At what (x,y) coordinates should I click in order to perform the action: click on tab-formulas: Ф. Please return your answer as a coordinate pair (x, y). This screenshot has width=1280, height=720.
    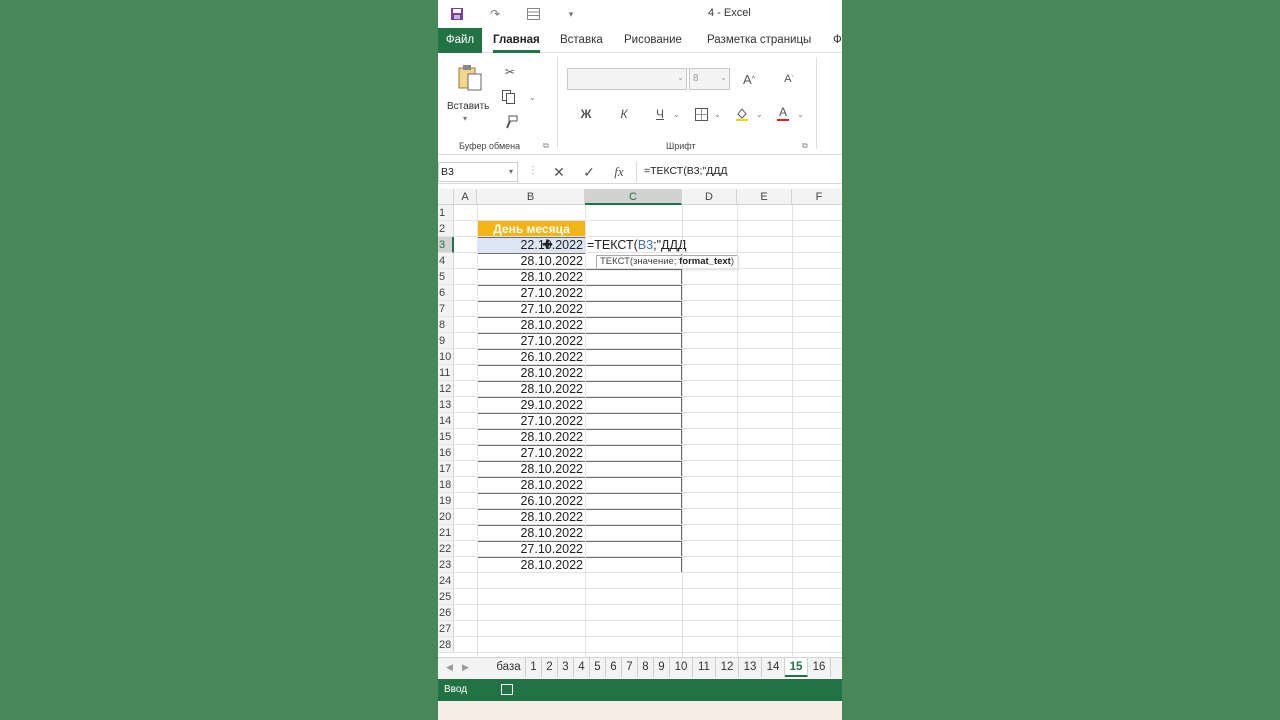
    Looking at the image, I should click on (837, 40).